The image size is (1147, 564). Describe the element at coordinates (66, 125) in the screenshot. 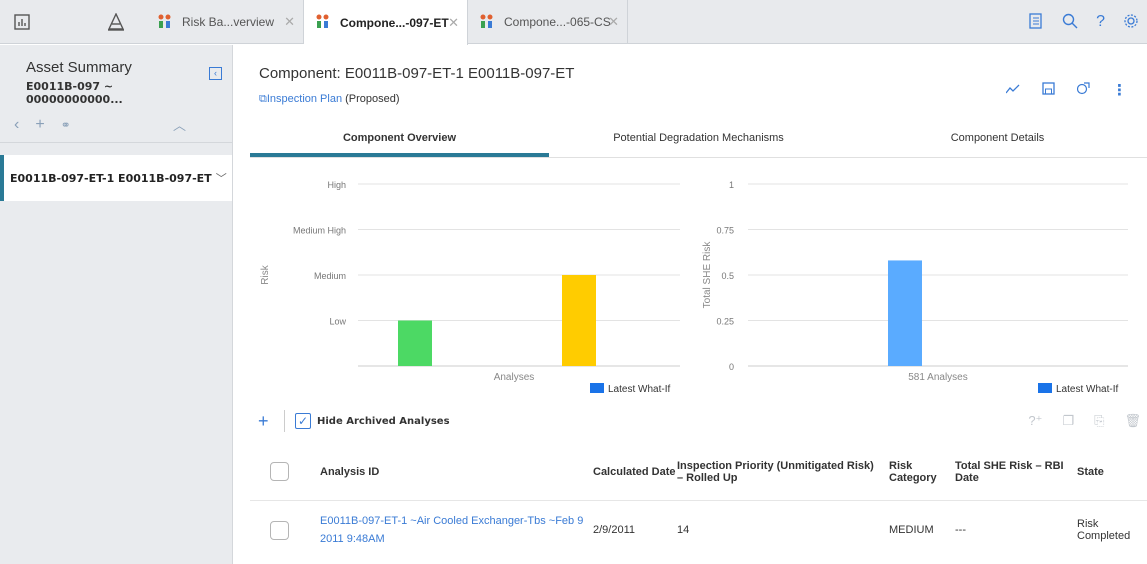

I see `link-icon: ⚭` at that location.